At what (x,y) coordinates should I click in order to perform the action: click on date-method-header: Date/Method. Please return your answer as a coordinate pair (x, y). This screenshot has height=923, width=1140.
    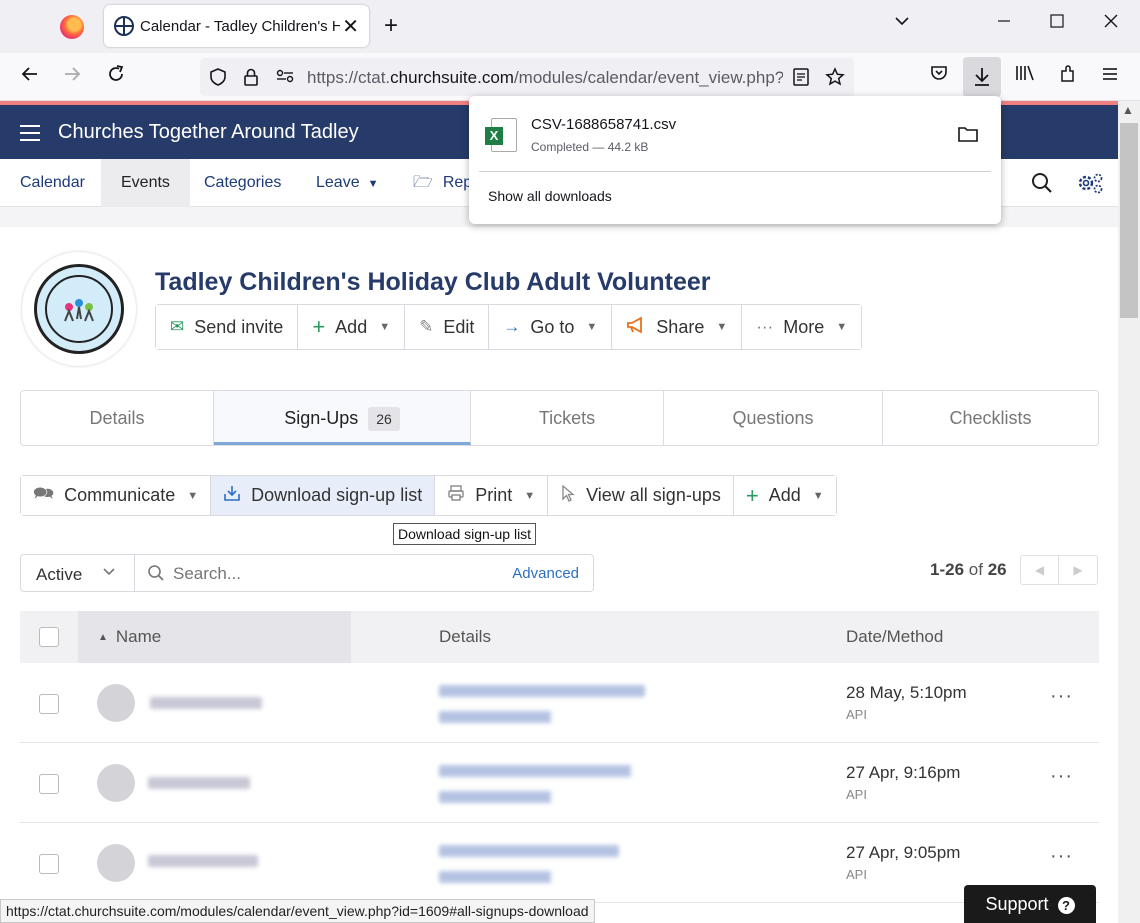
    Looking at the image, I should click on (894, 637).